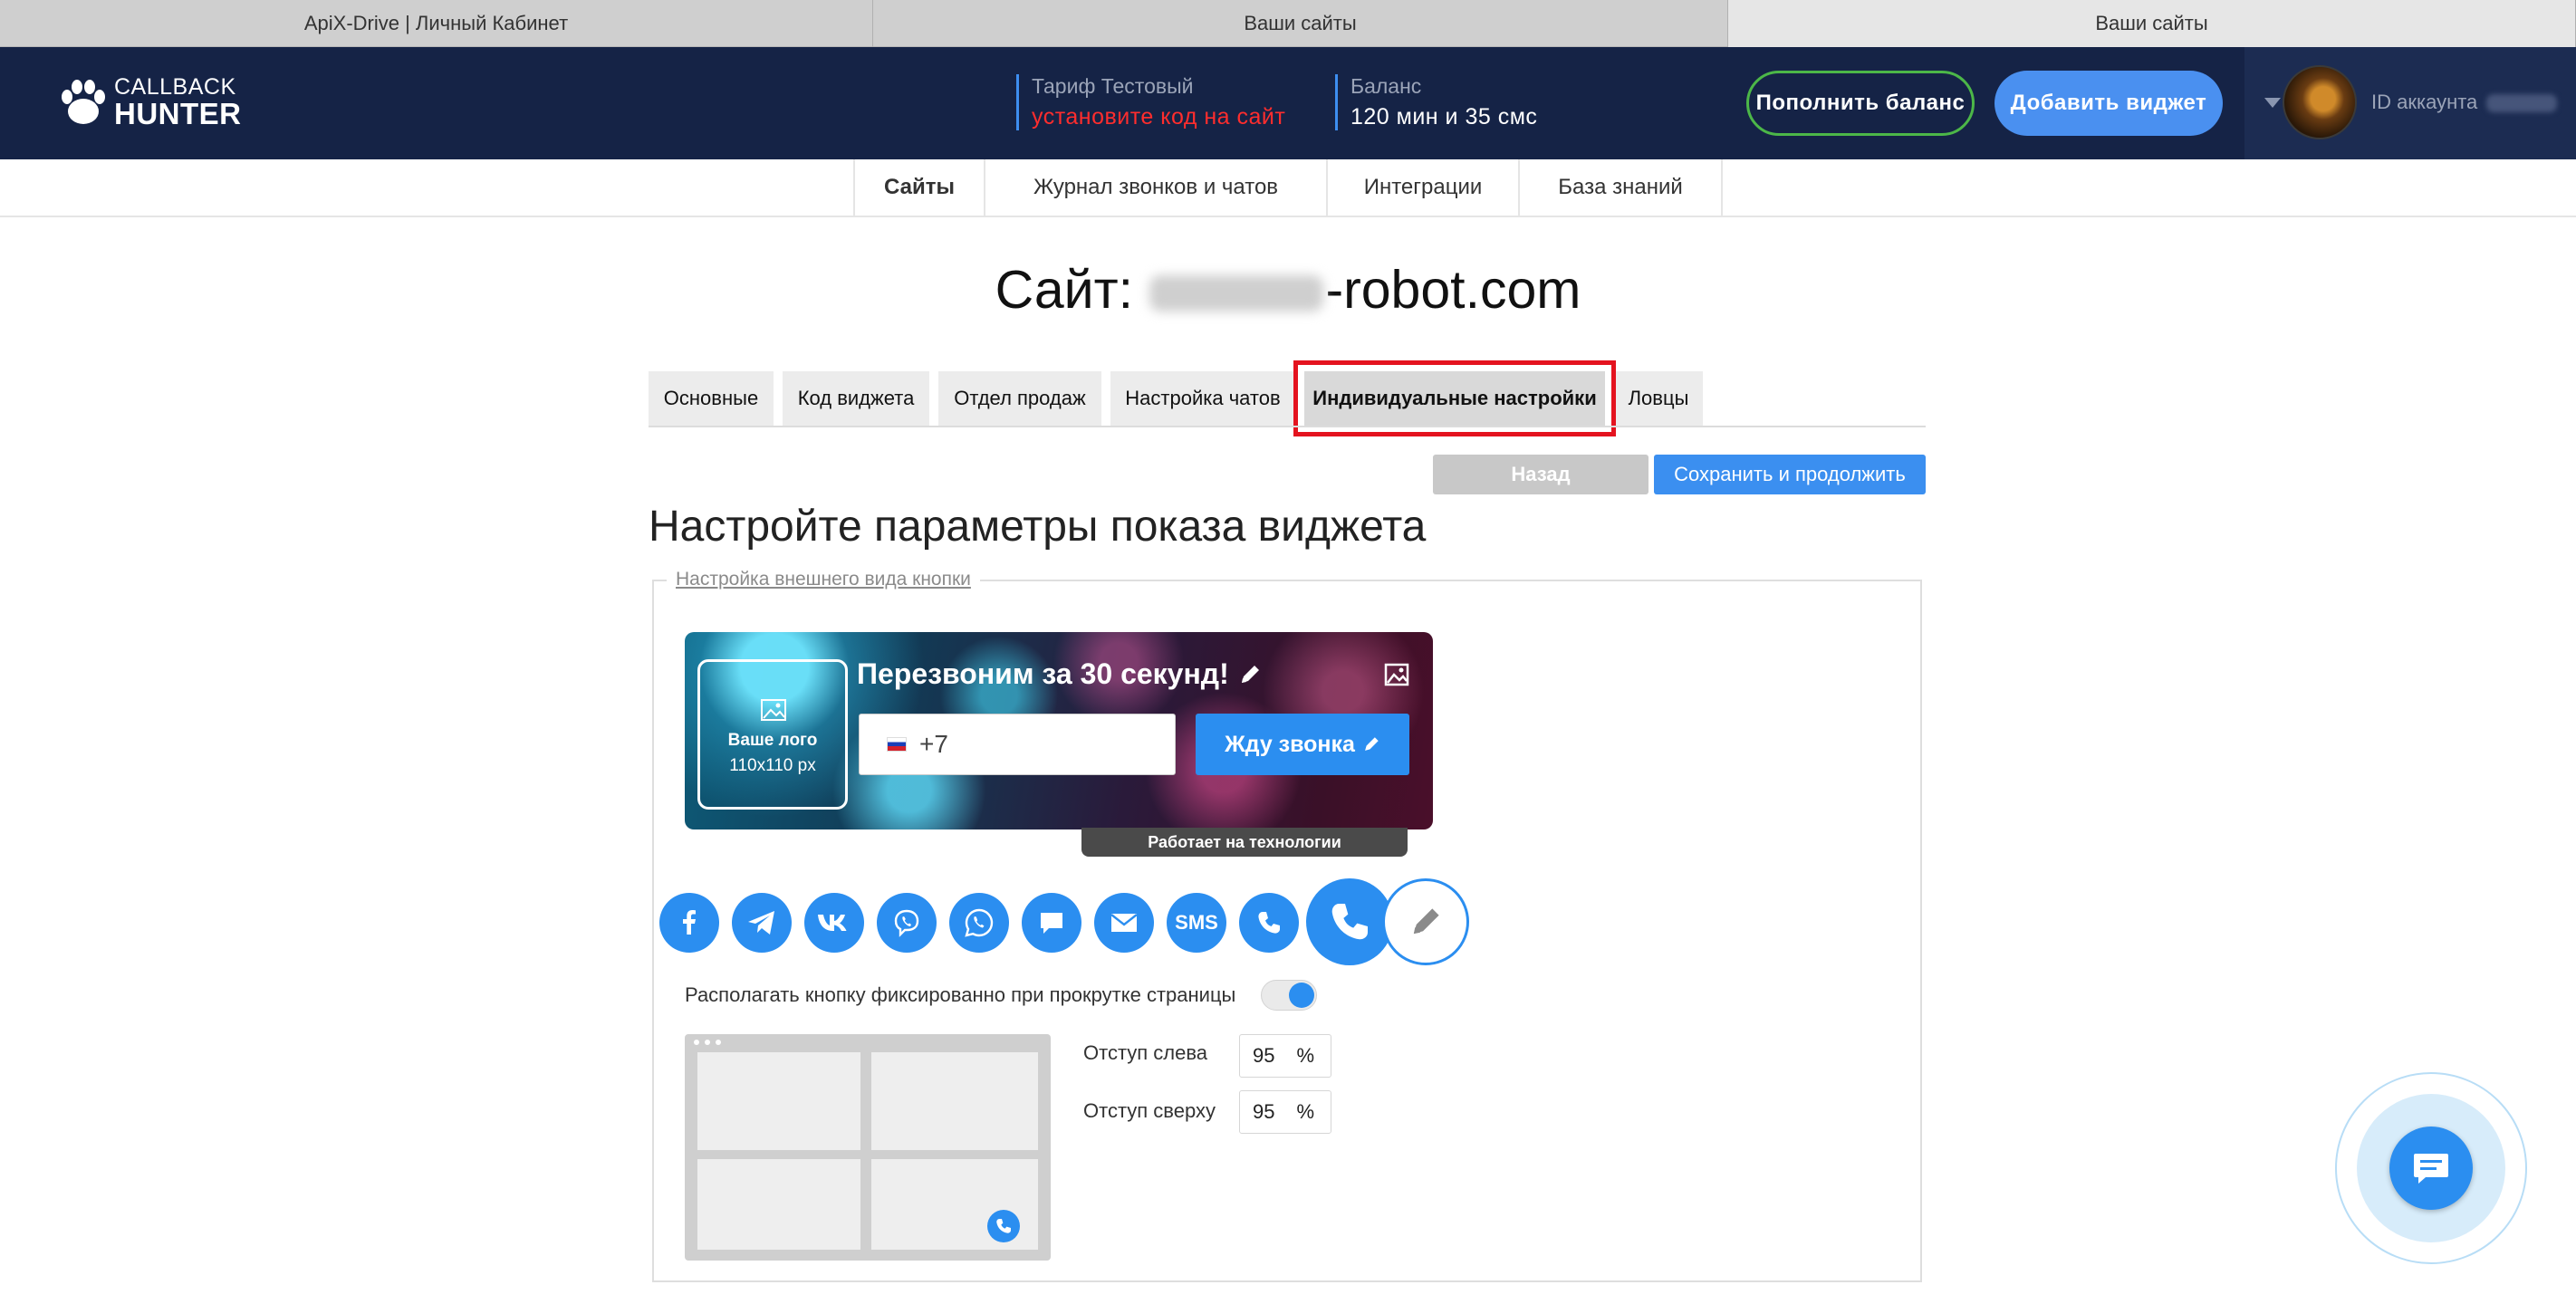  I want to click on nav-item-call-log: Журнал звонков и чатов, so click(1155, 187).